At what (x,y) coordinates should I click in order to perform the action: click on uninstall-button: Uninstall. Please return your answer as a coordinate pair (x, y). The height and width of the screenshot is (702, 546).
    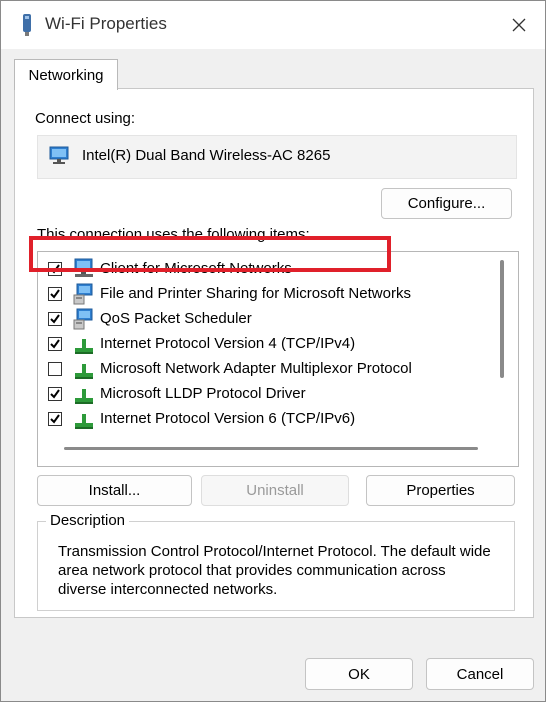
    Looking at the image, I should click on (275, 490).